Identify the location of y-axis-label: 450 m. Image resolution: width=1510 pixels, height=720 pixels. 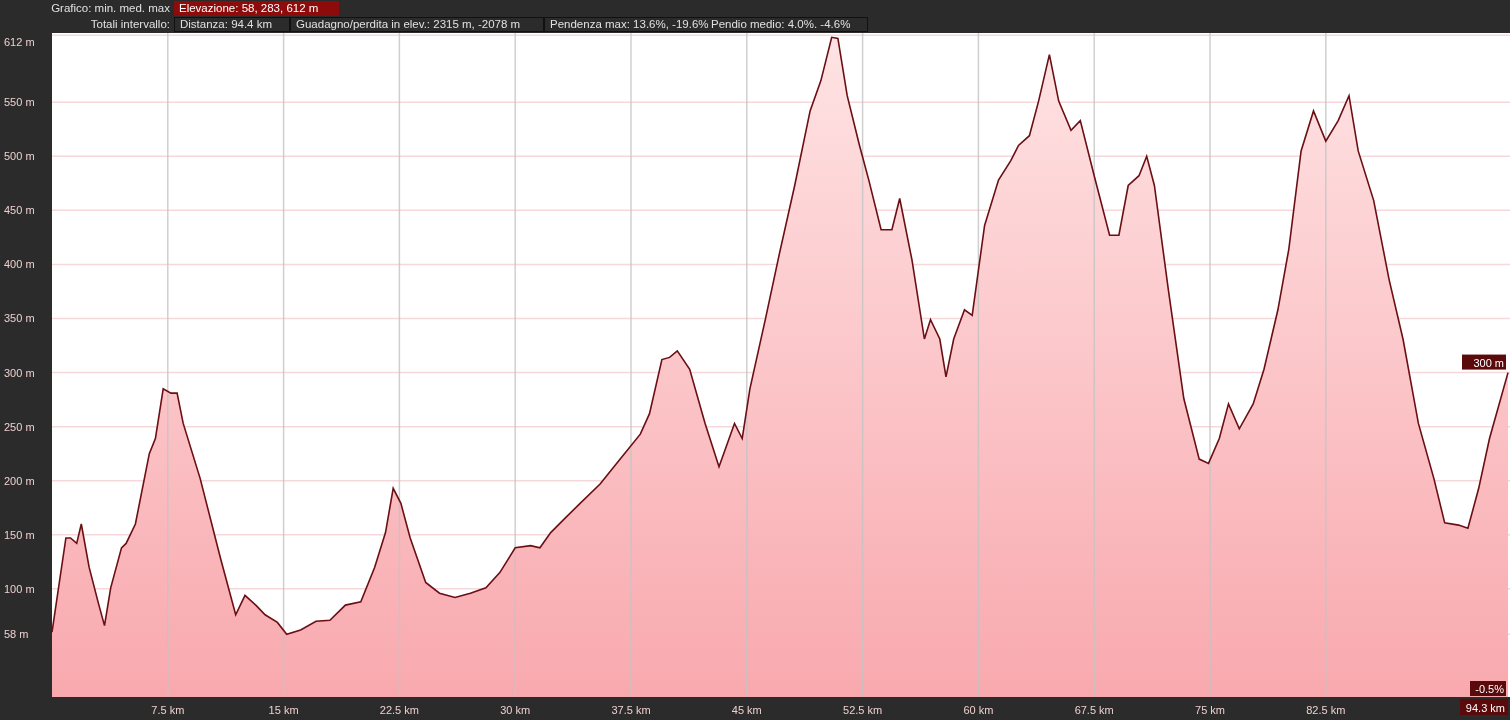
(19, 210).